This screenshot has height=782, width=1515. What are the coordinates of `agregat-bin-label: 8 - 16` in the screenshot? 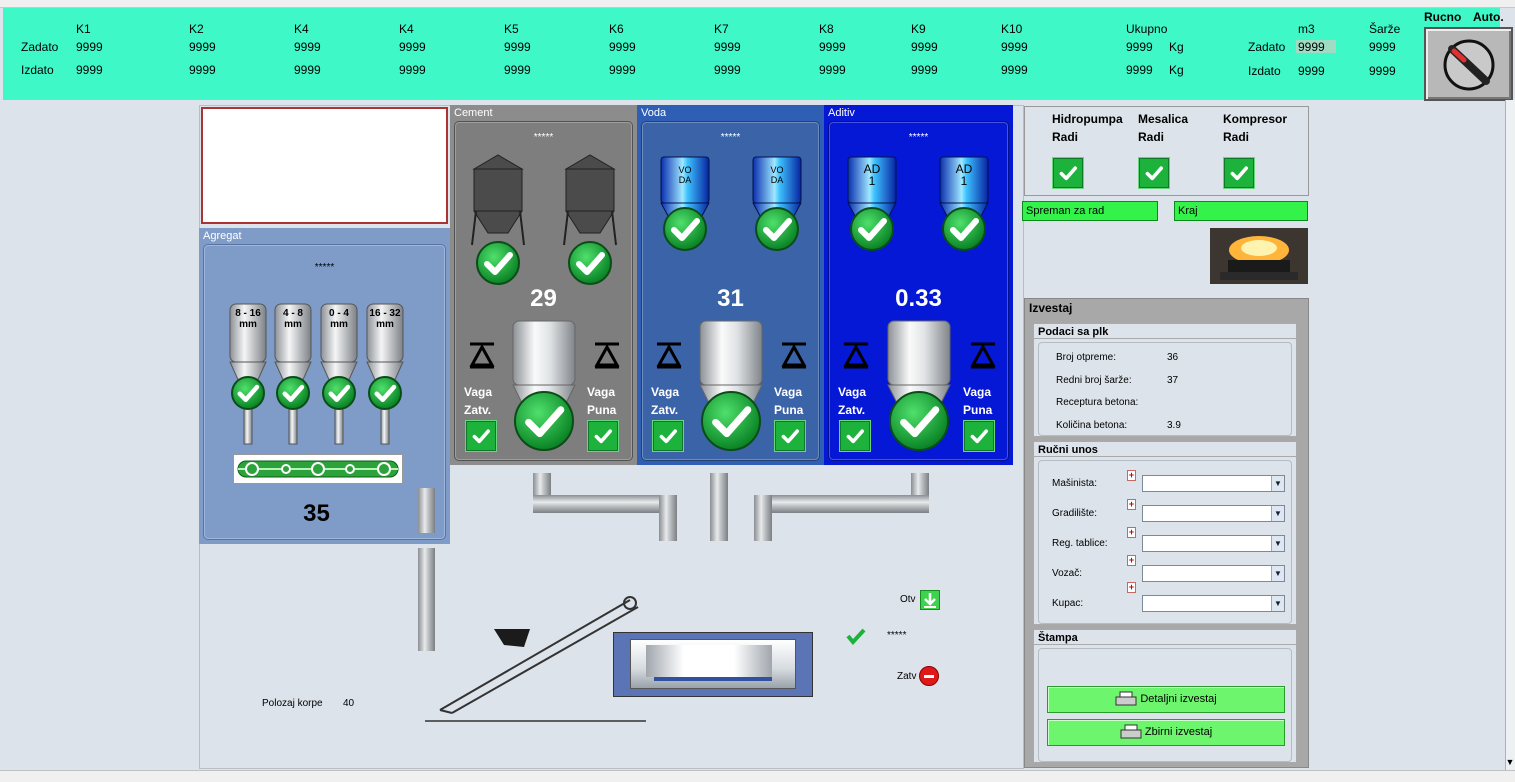 It's located at (248, 313).